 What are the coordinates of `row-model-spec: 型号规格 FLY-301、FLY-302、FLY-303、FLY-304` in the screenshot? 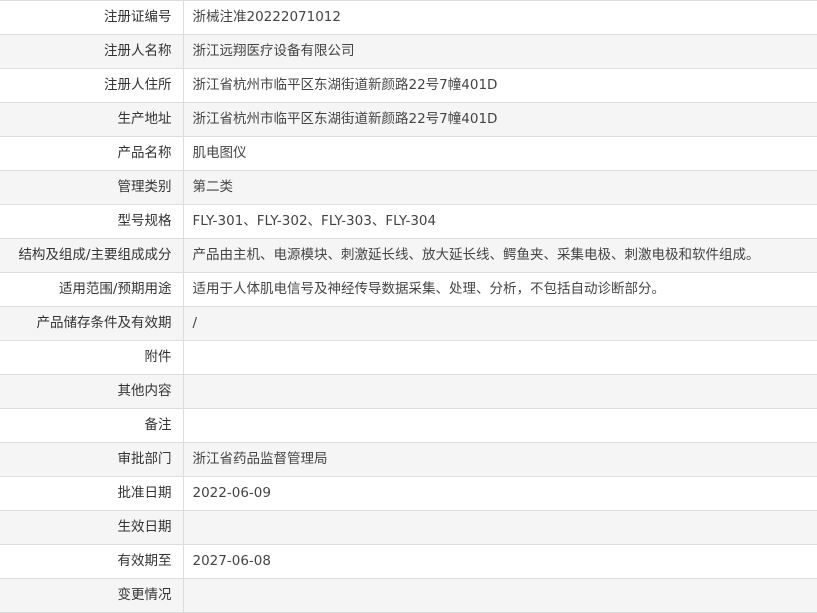 It's located at (408, 221).